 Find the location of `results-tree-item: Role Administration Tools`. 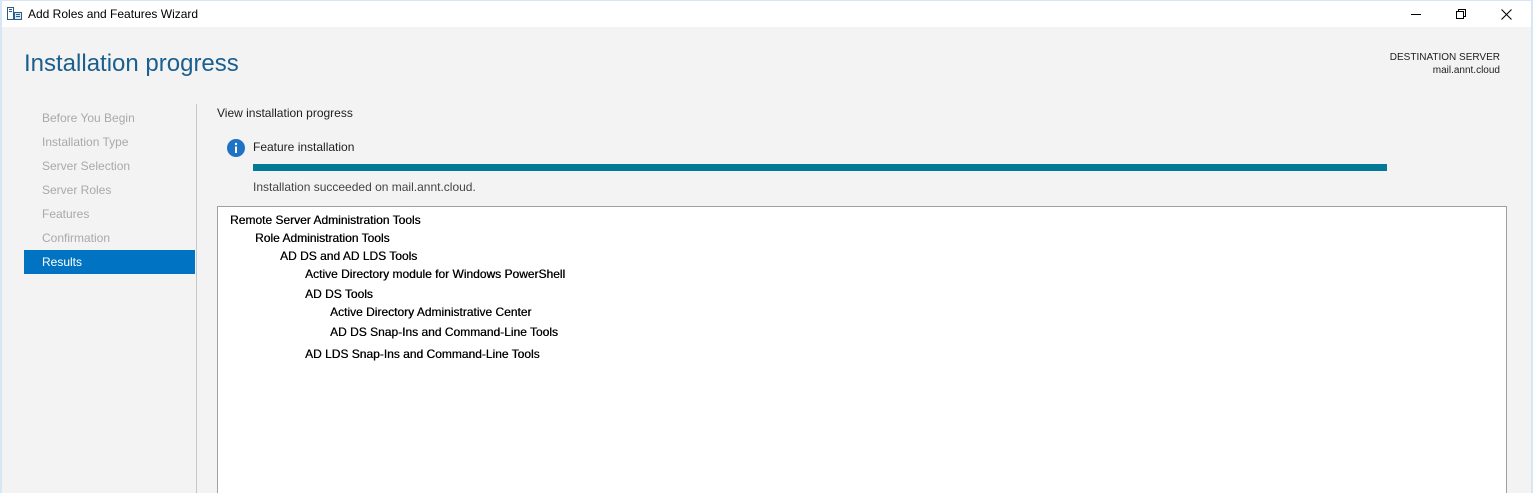

results-tree-item: Role Administration Tools is located at coordinates (322, 238).